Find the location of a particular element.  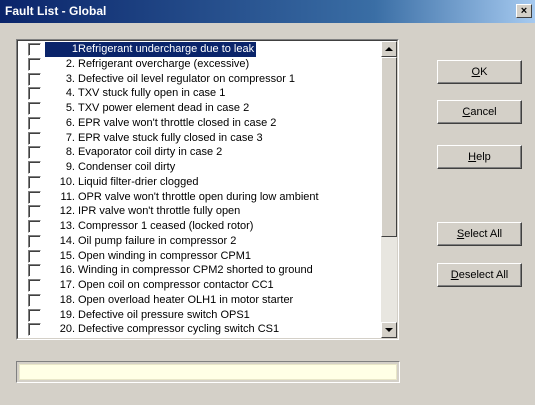

fault-list-item: 9. Condenser coil dirty is located at coordinates (200, 167).